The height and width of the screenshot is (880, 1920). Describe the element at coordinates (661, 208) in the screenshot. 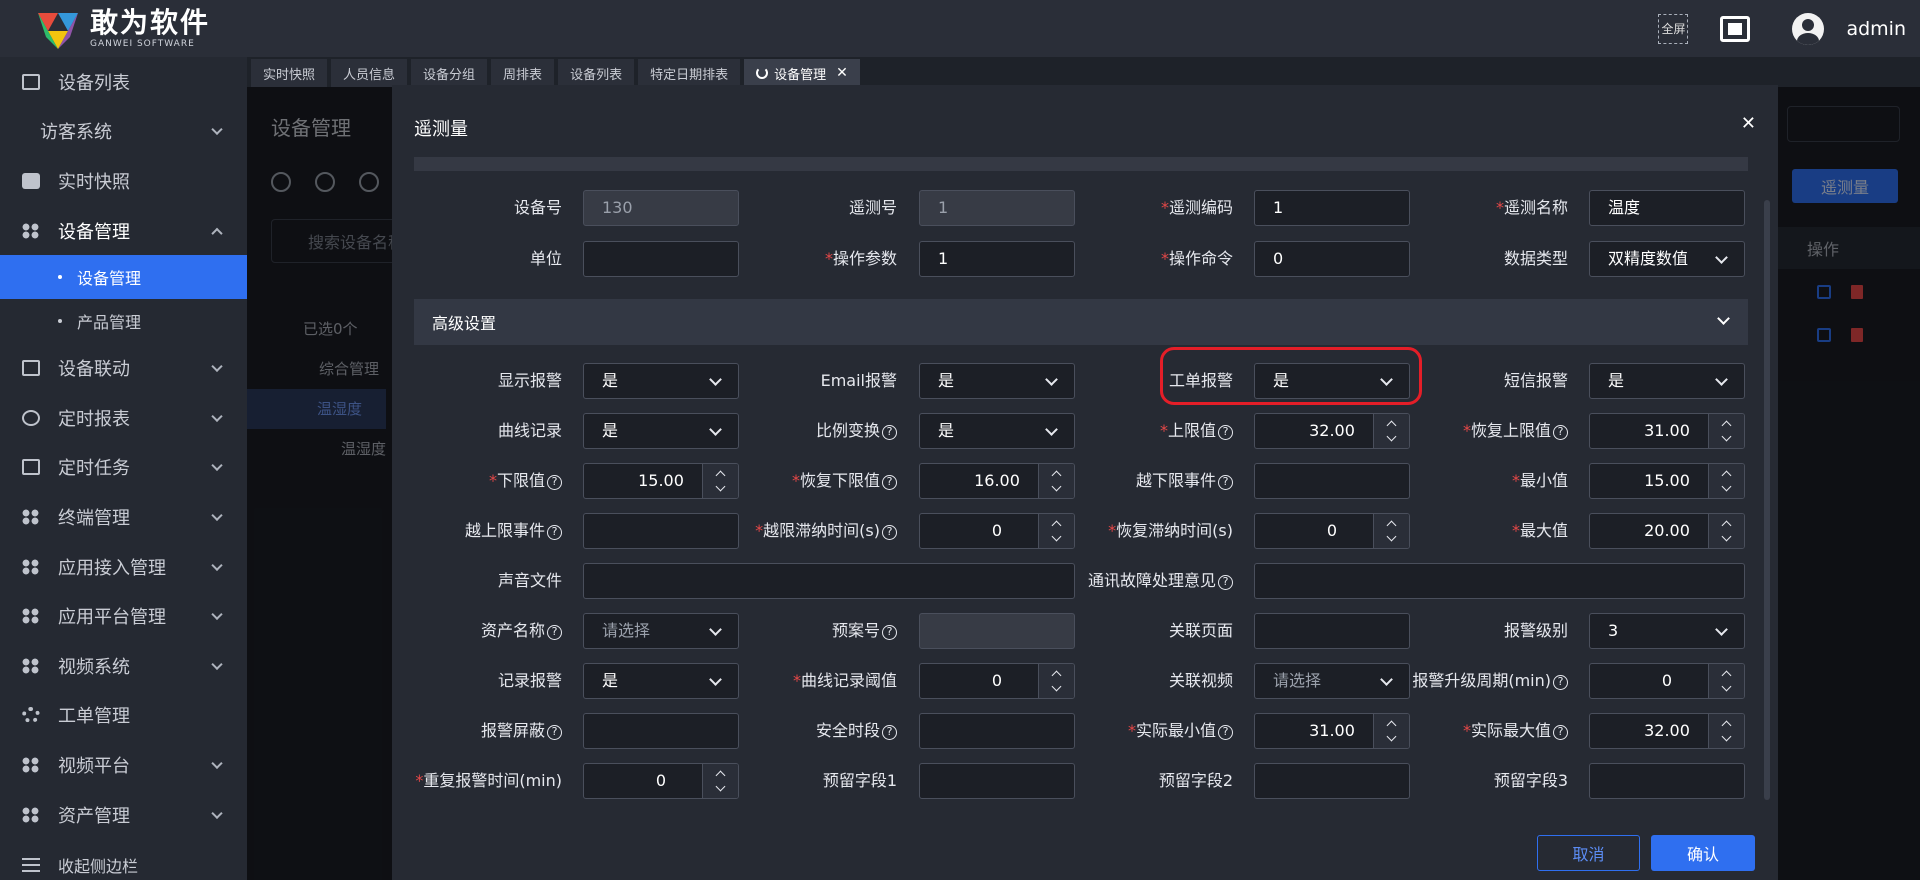

I see `device-number-field: 130` at that location.